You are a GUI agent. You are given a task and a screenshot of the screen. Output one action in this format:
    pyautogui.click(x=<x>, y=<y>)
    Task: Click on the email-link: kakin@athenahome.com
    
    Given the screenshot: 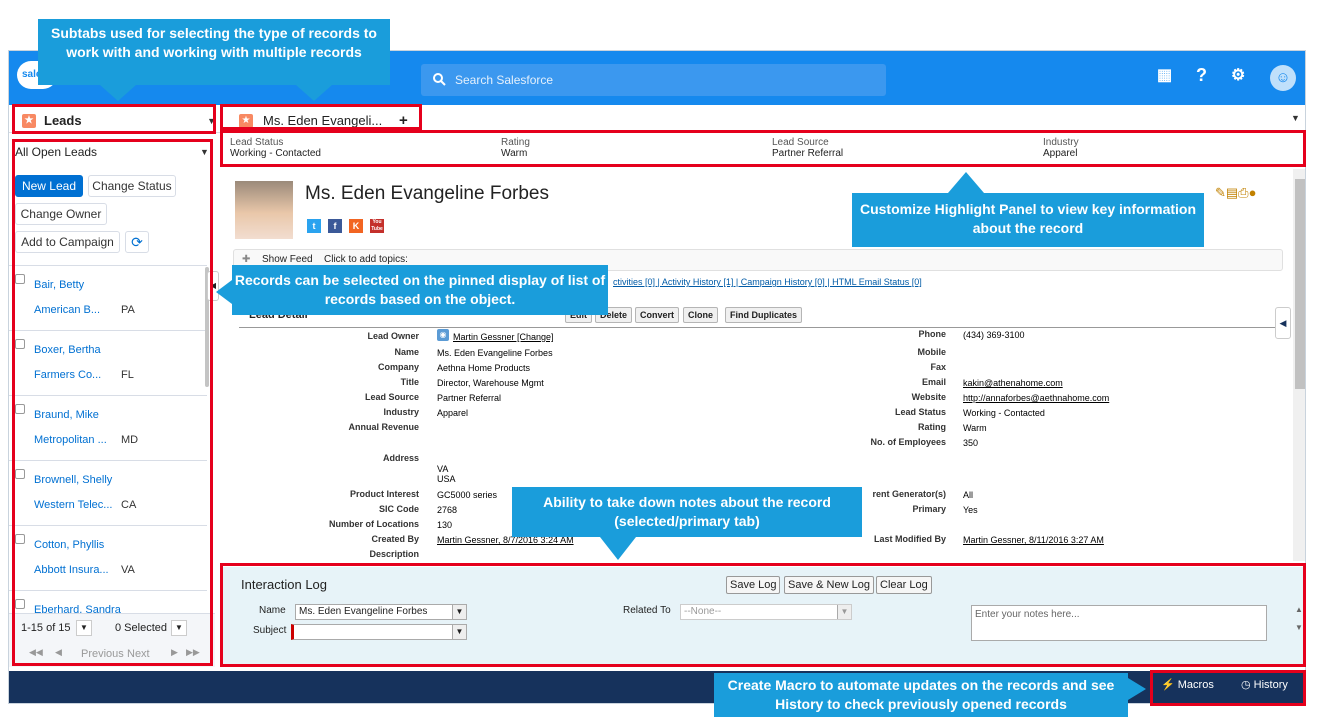 What is the action you would take?
    pyautogui.click(x=1013, y=383)
    